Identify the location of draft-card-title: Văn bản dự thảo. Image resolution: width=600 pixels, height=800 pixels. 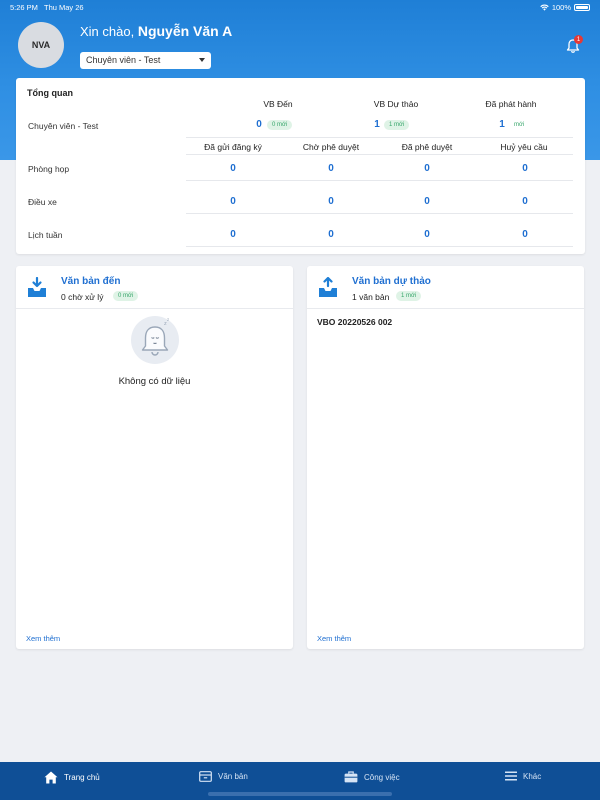
(391, 281).